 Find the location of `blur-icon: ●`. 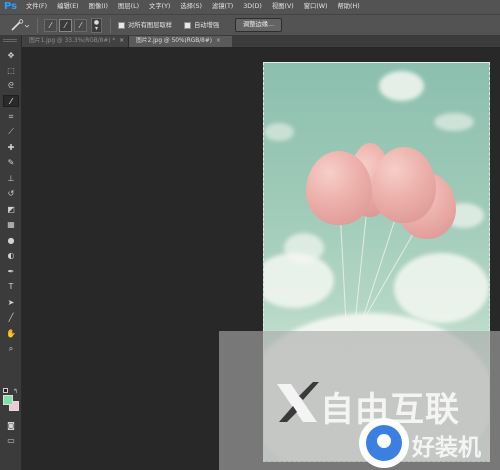

blur-icon: ● is located at coordinates (11, 241).